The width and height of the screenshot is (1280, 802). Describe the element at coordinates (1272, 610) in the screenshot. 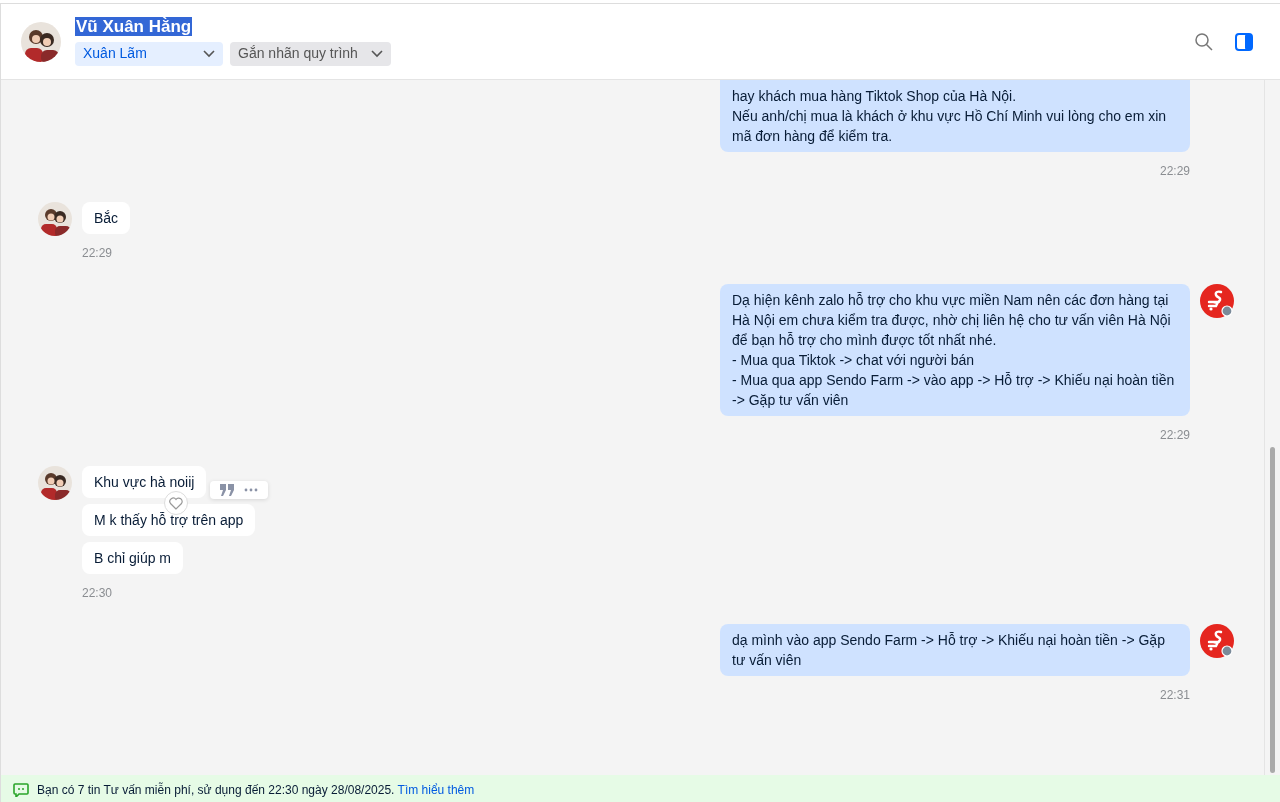

I see `scrollbar-thumb` at that location.